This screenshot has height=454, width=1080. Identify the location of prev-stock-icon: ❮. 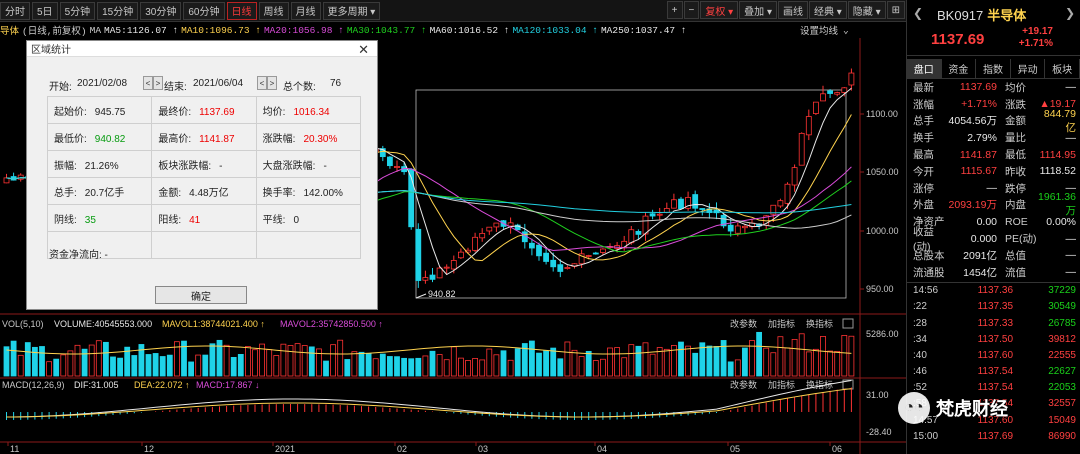
(918, 13).